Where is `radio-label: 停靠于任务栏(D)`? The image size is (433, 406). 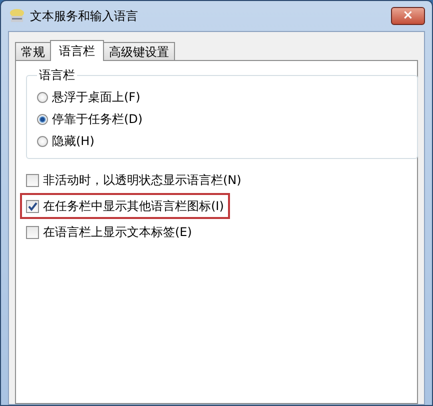
radio-label: 停靠于任务栏(D) is located at coordinates (97, 119).